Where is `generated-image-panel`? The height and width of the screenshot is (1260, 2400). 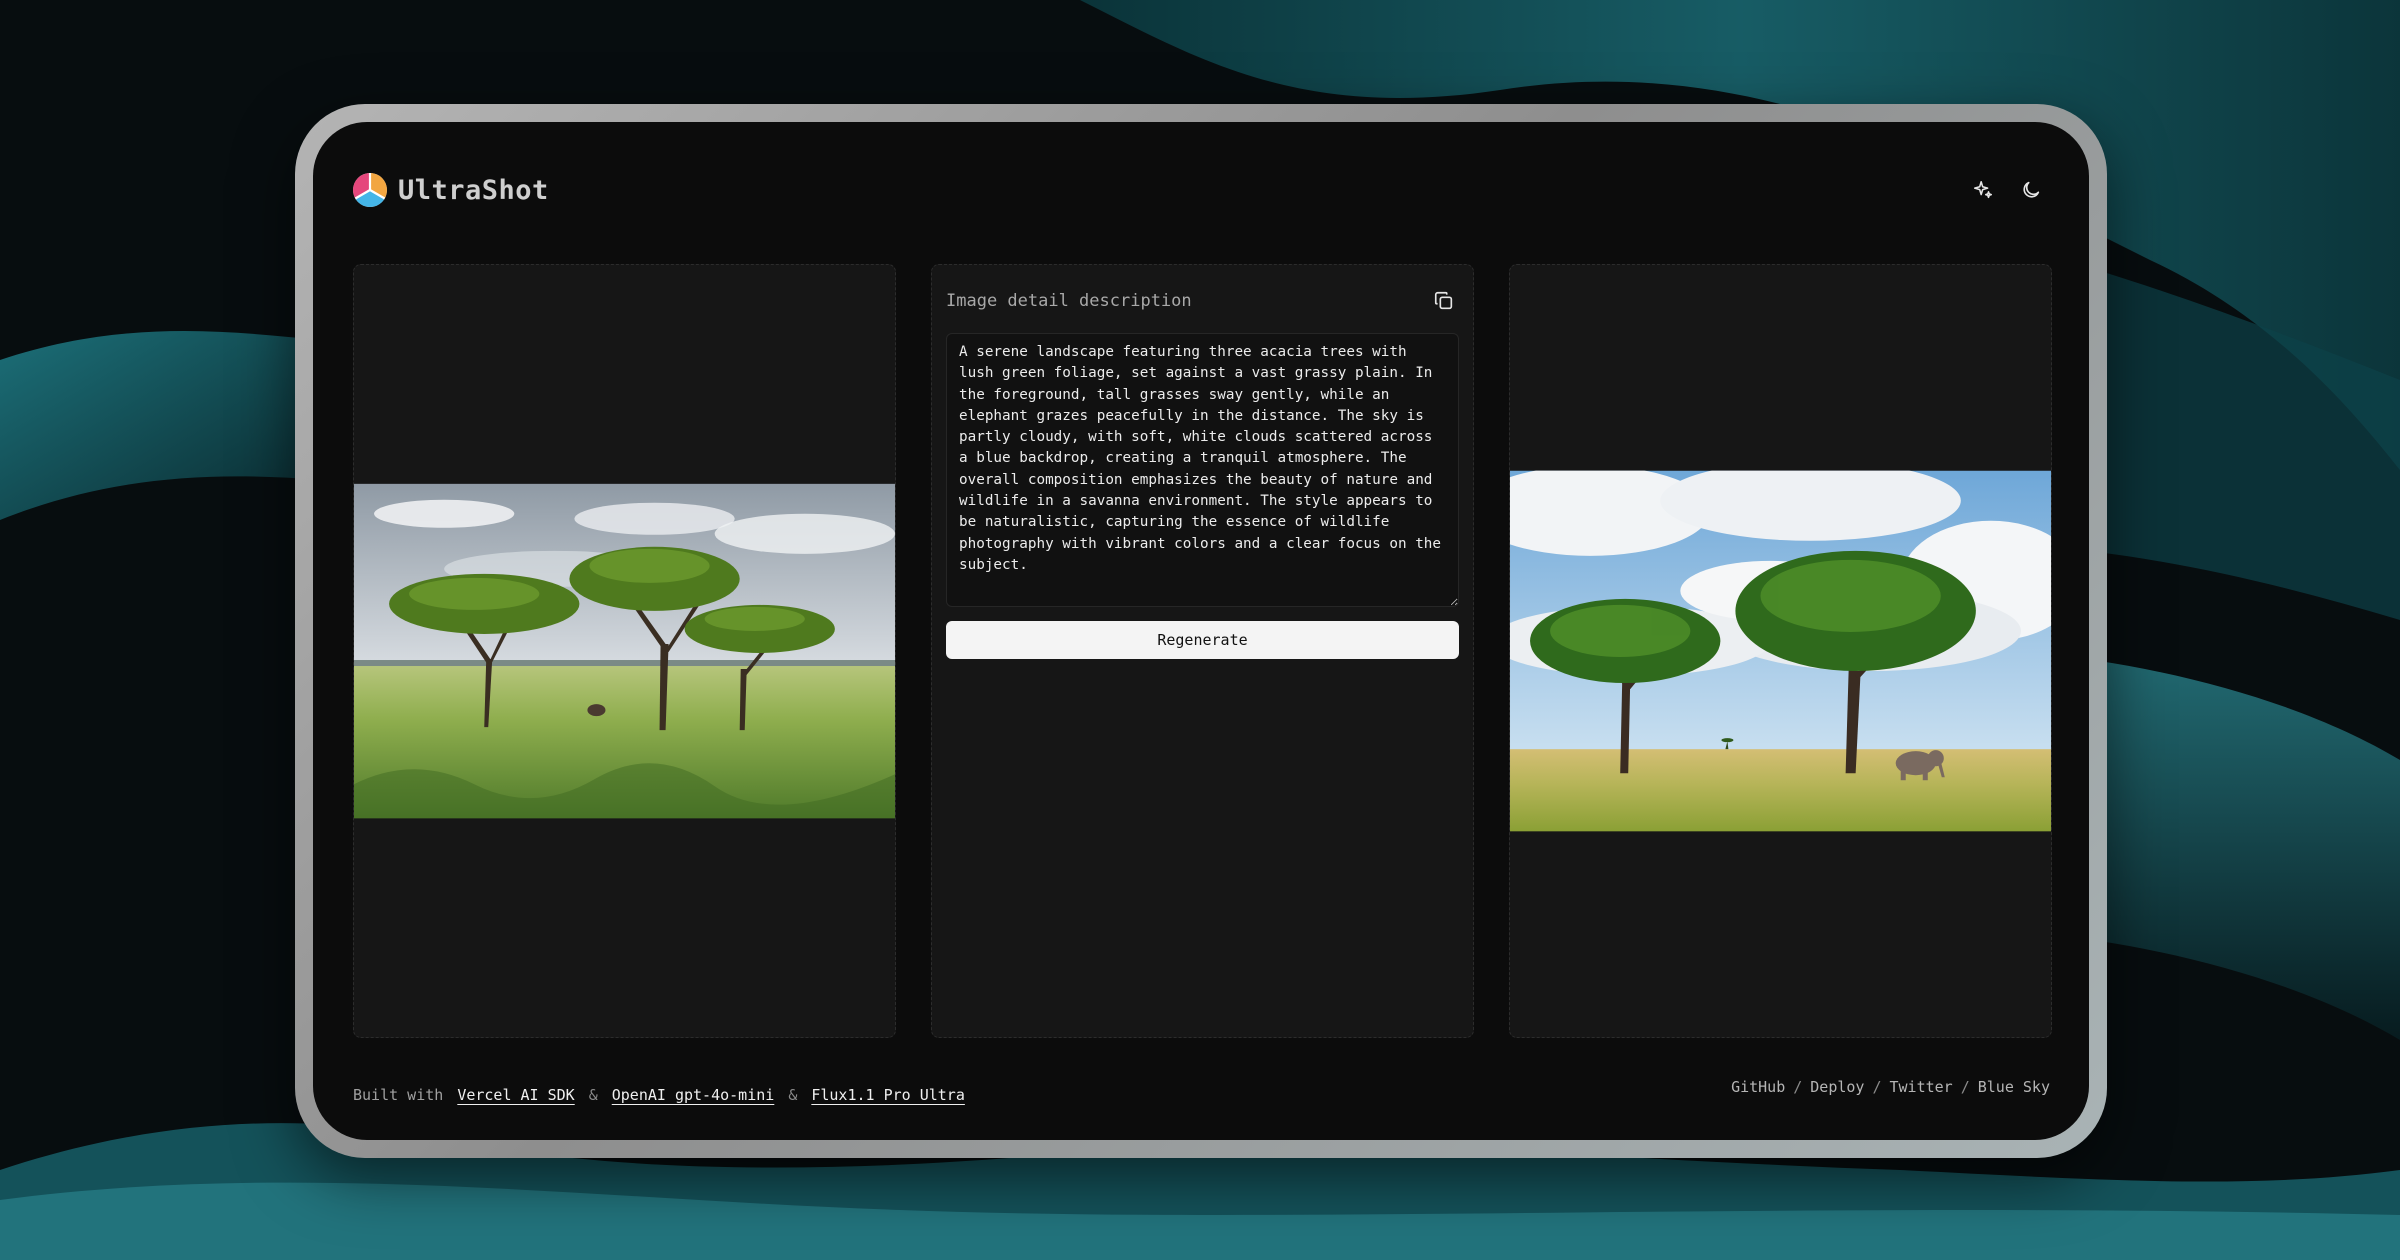 generated-image-panel is located at coordinates (1780, 651).